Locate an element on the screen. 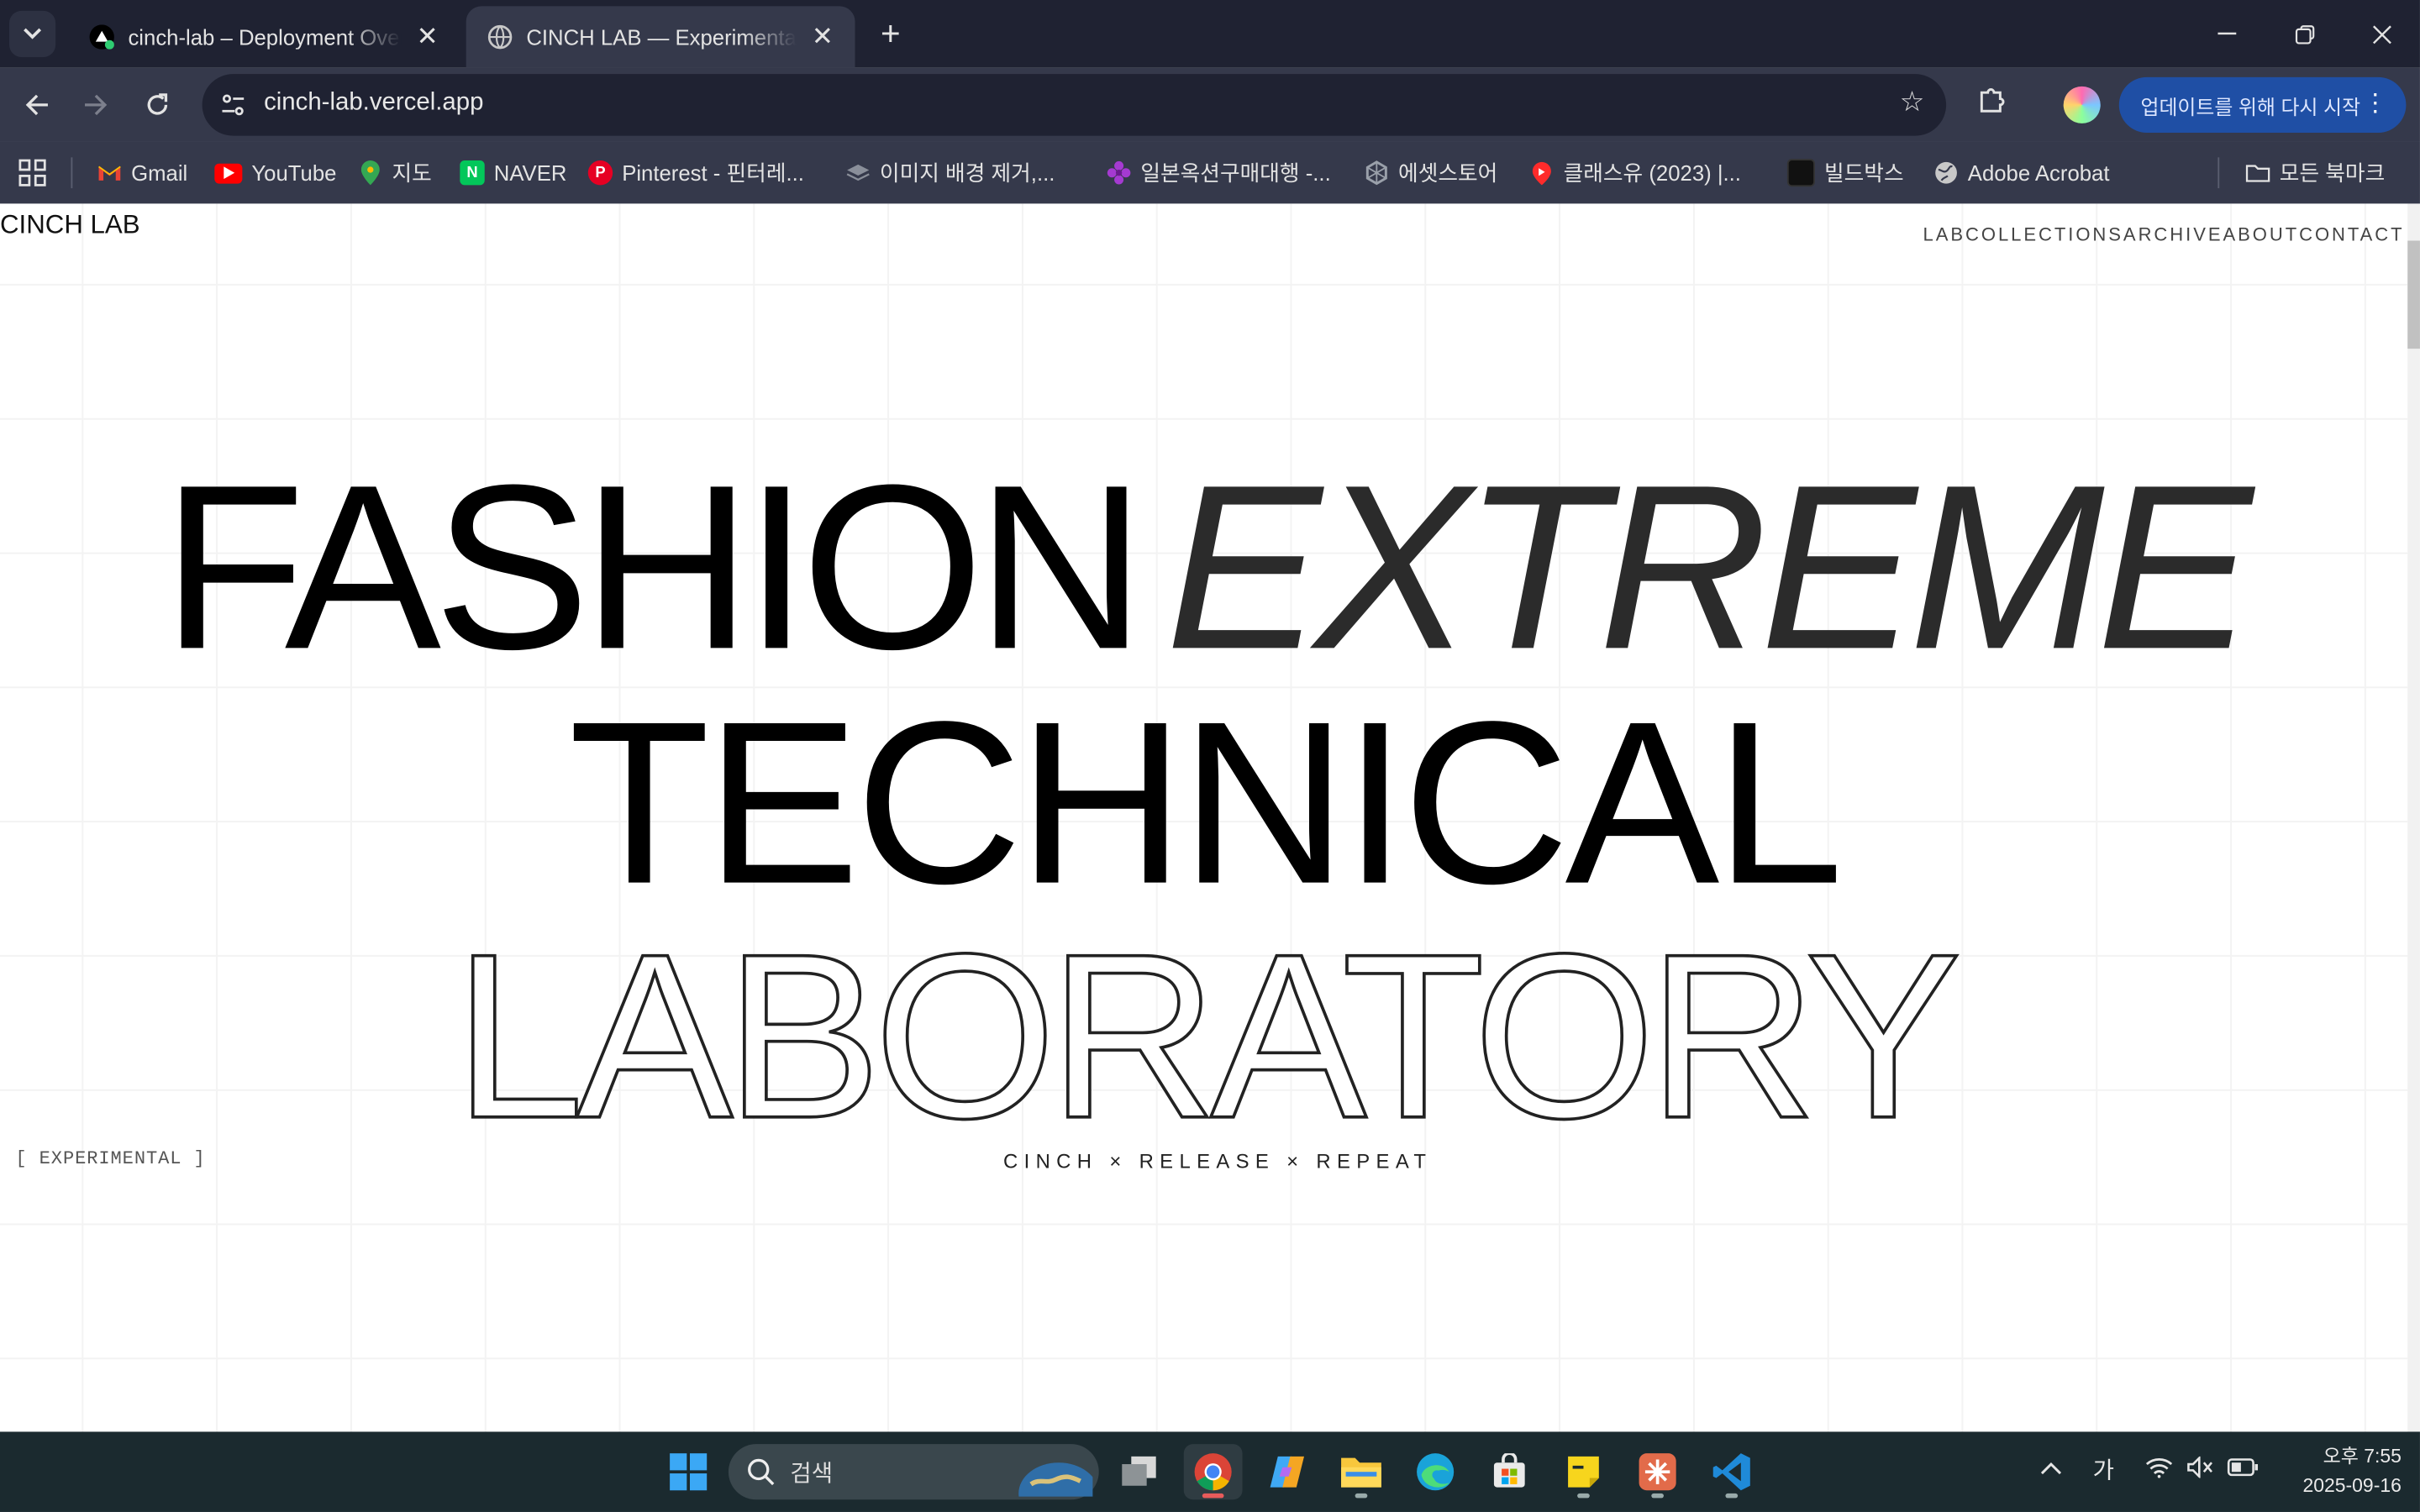 This screenshot has height=1512, width=2420. running-indicator is located at coordinates (1584, 1496).